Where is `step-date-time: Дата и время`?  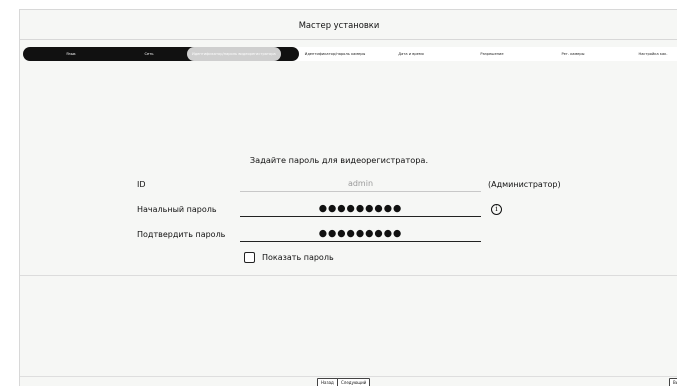 step-date-time: Дата и время is located at coordinates (411, 54).